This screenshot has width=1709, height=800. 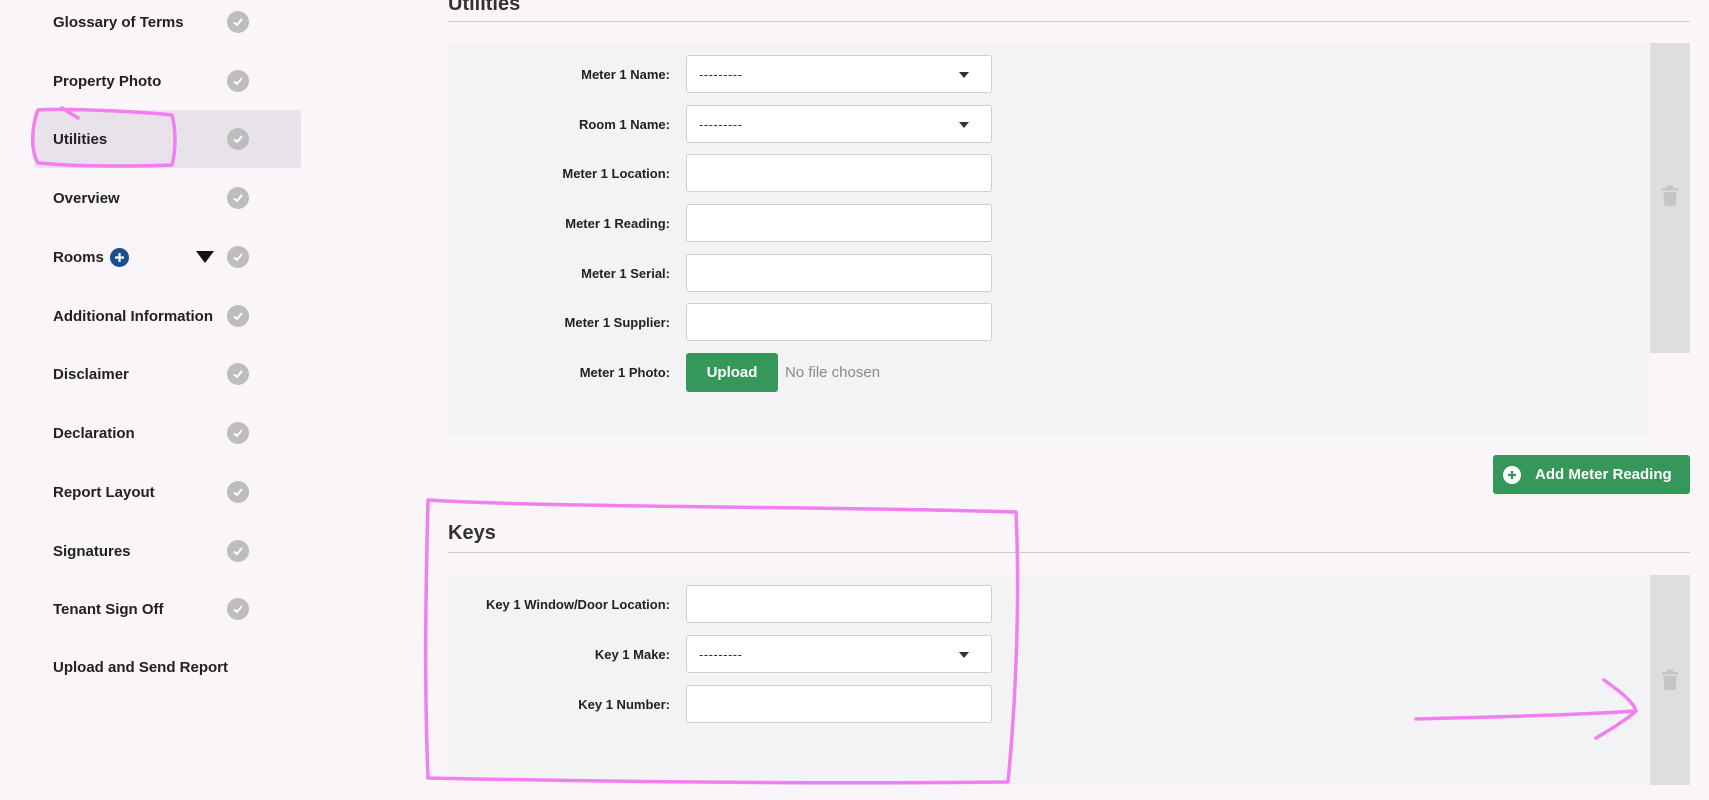 What do you see at coordinates (624, 124) in the screenshot?
I see `room-name-label: Room 1 Name:` at bounding box center [624, 124].